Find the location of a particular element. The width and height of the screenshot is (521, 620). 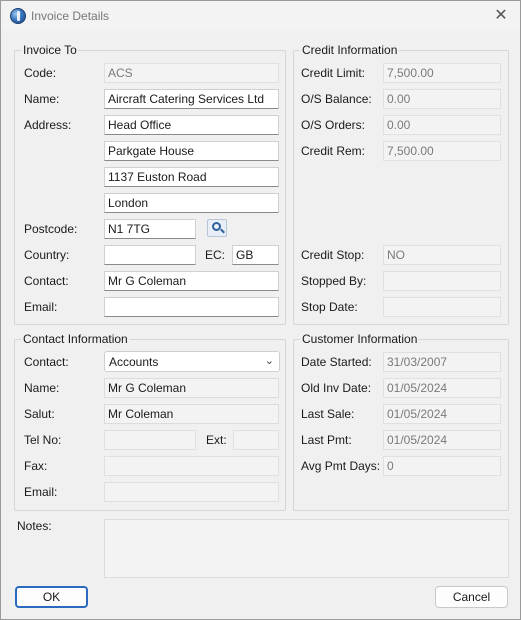

contact-select: Accounts ⌄ is located at coordinates (192, 361).